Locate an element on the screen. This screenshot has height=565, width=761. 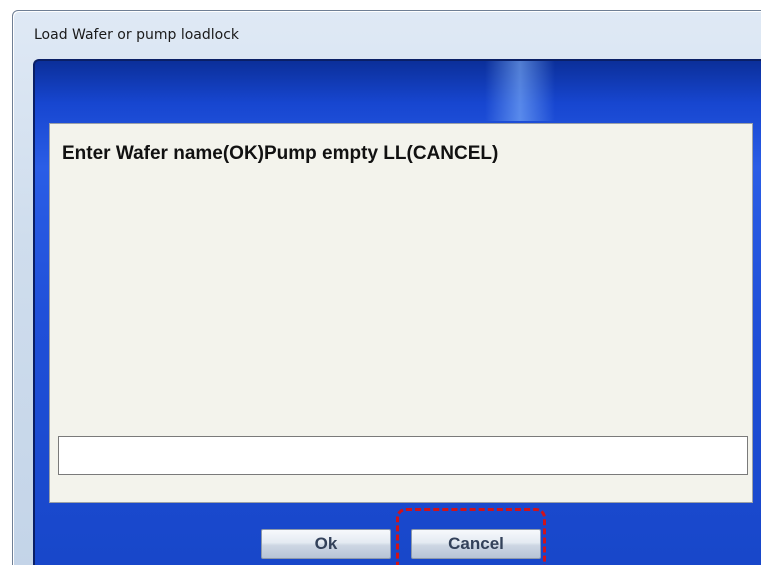
ok-button: Ok is located at coordinates (326, 544).